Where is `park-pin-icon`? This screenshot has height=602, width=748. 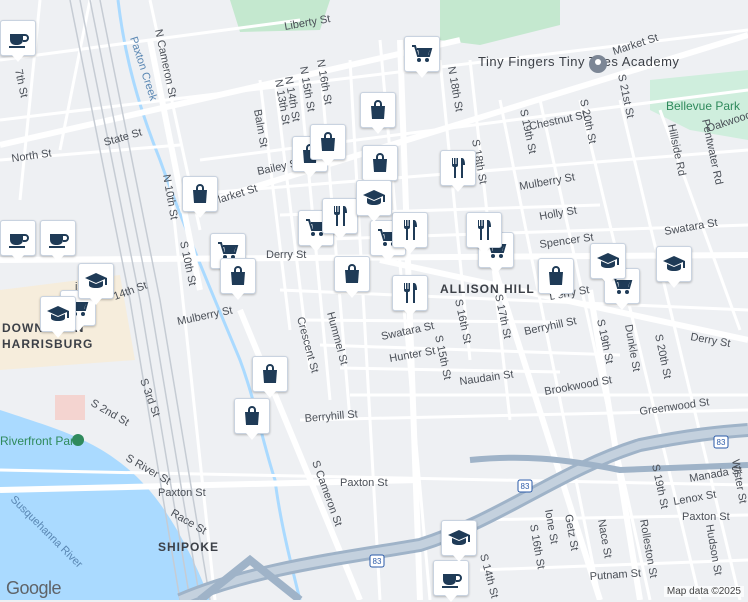
park-pin-icon is located at coordinates (78, 440).